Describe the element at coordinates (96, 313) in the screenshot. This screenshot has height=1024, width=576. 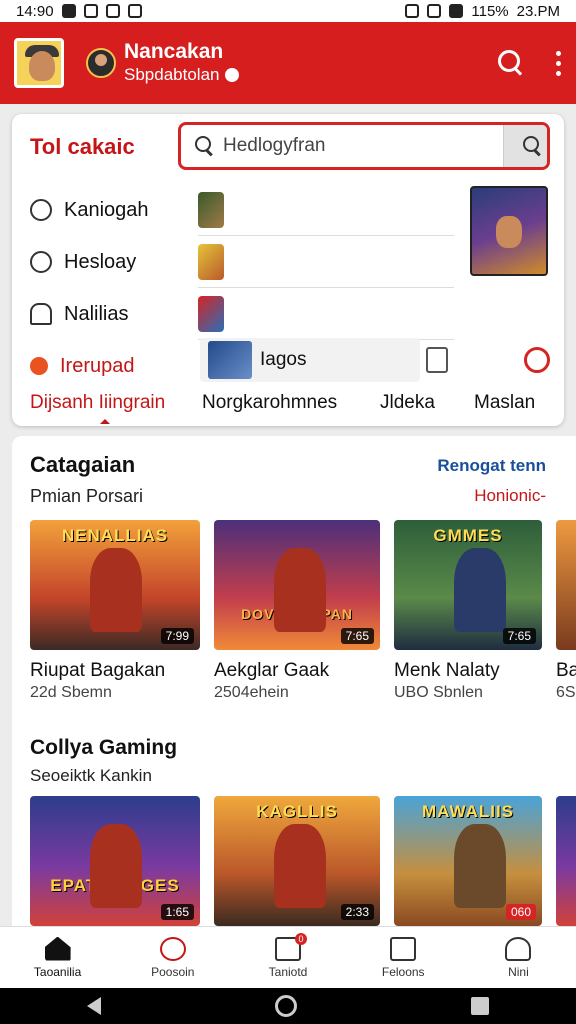
I see `menu-item-label: Nalilias` at that location.